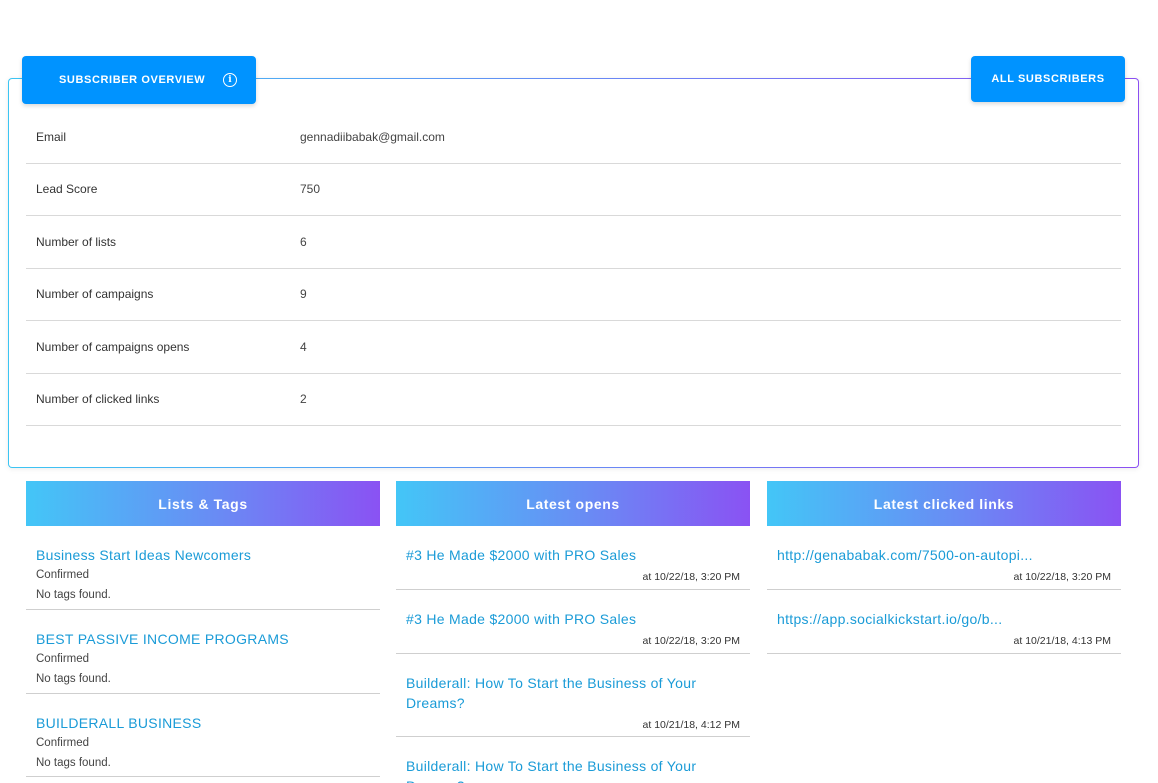 This screenshot has width=1158, height=783. What do you see at coordinates (303, 241) in the screenshot?
I see `stat-value: 6` at bounding box center [303, 241].